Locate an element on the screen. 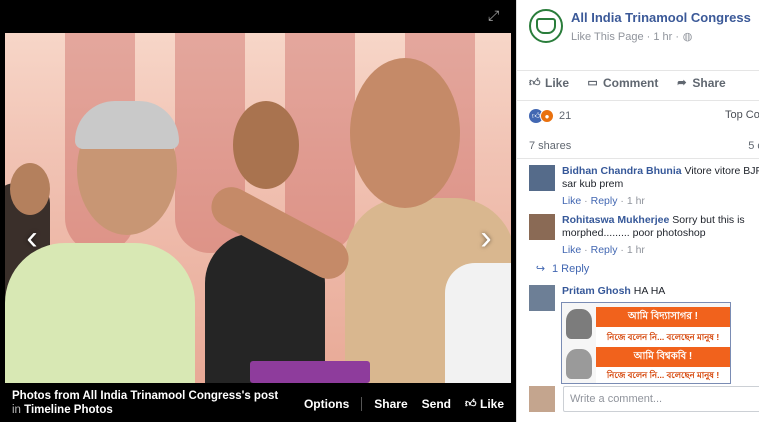 The image size is (759, 422). reply-count: 1 Reply is located at coordinates (571, 269).